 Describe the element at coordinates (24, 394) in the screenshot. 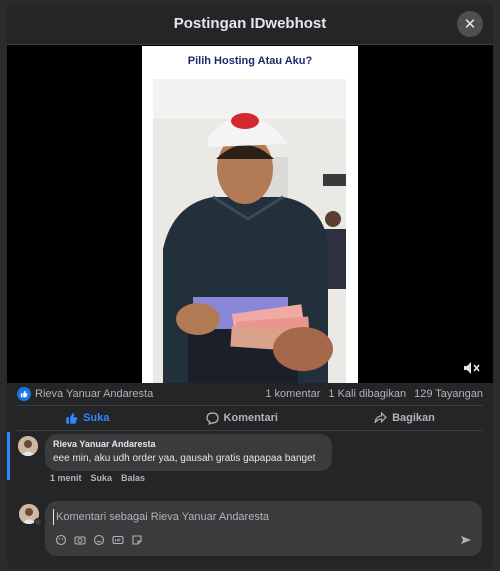

I see `like-reaction-icon` at that location.